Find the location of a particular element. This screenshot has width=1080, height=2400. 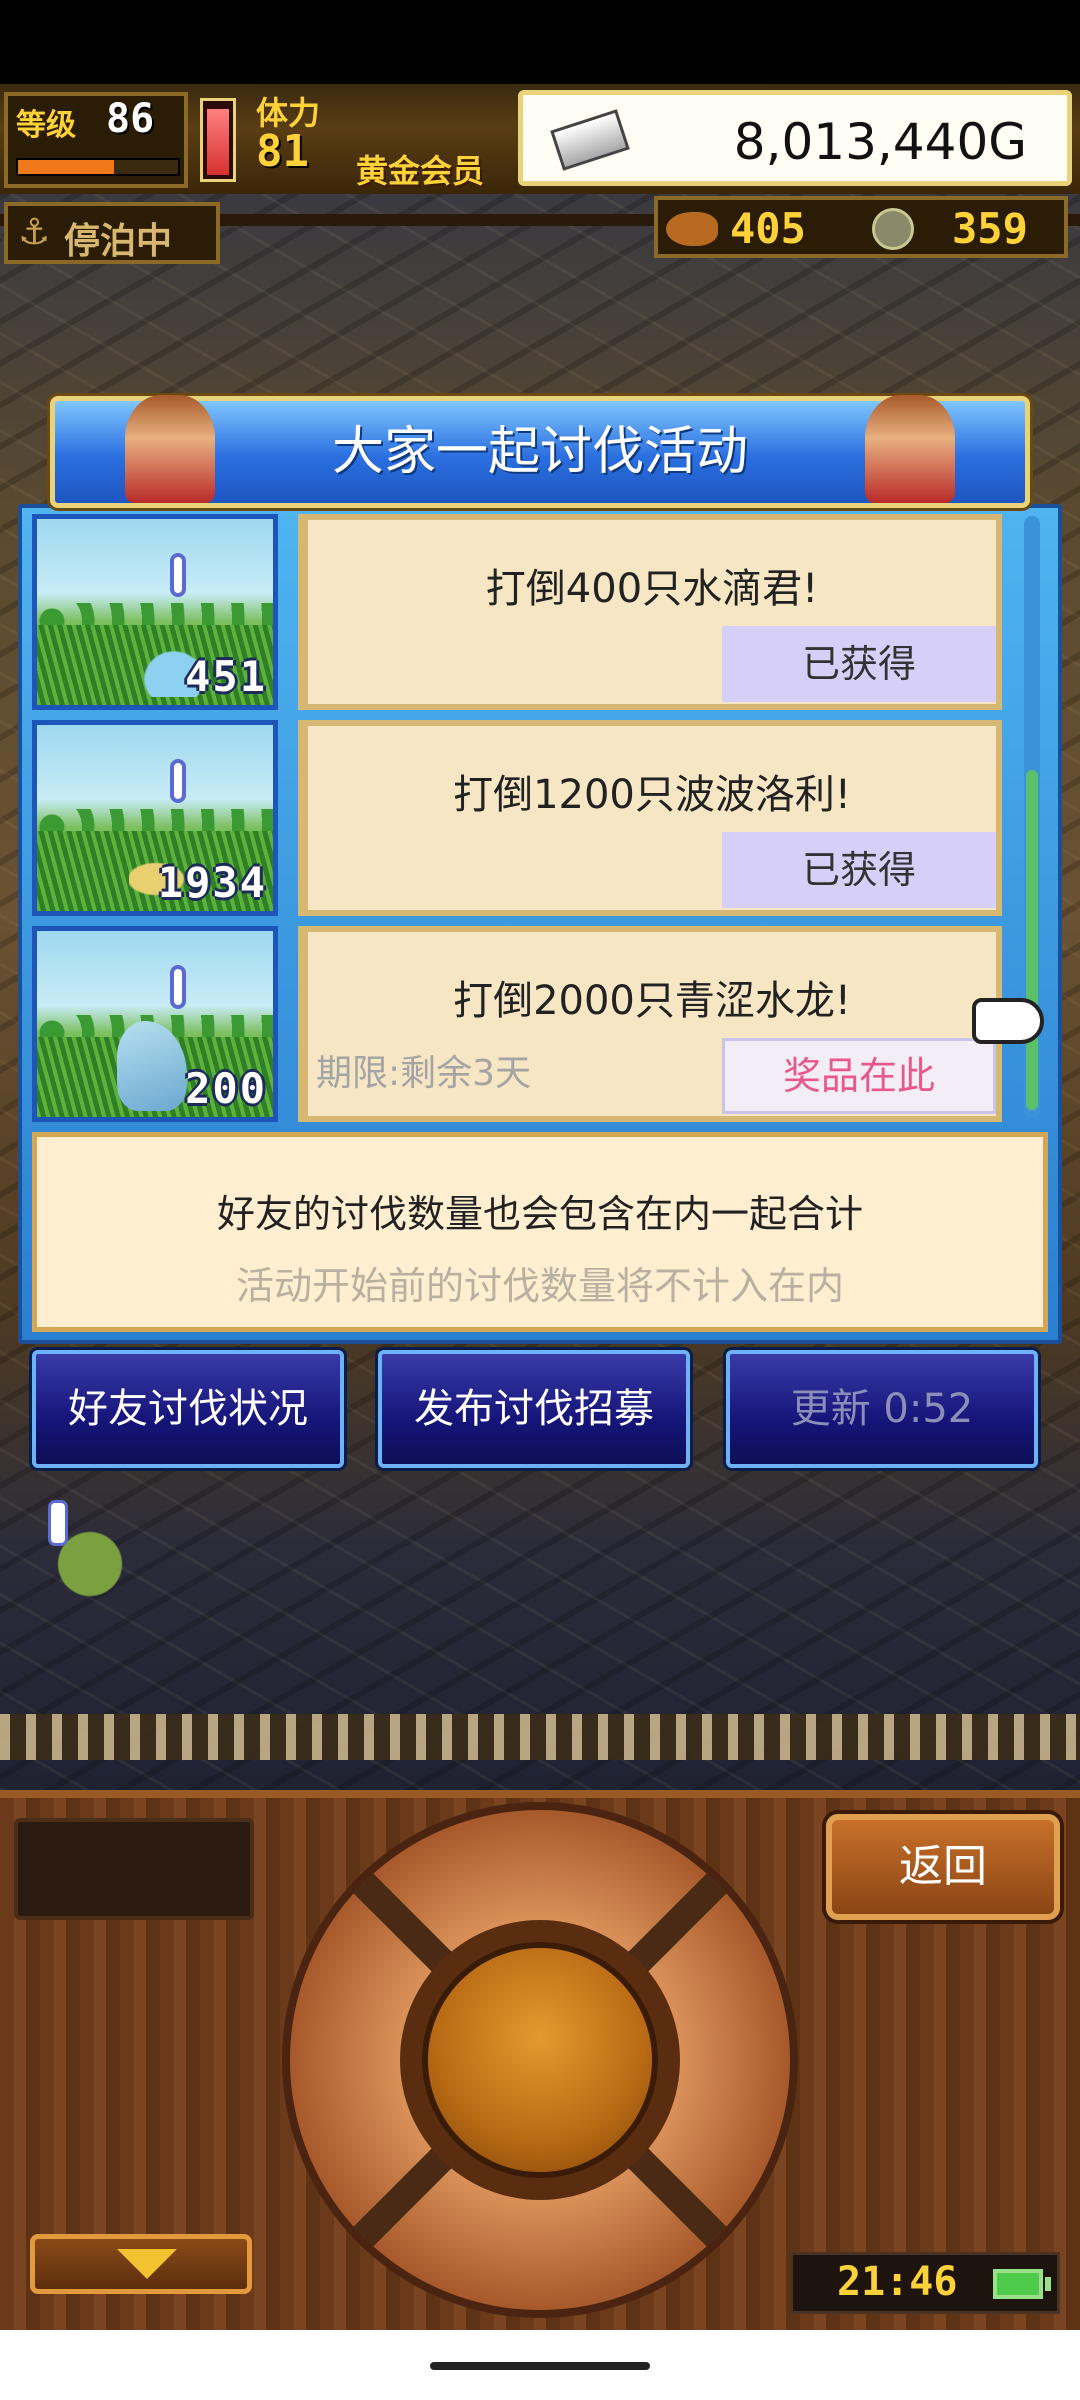

battery-tip is located at coordinates (1048, 2284).